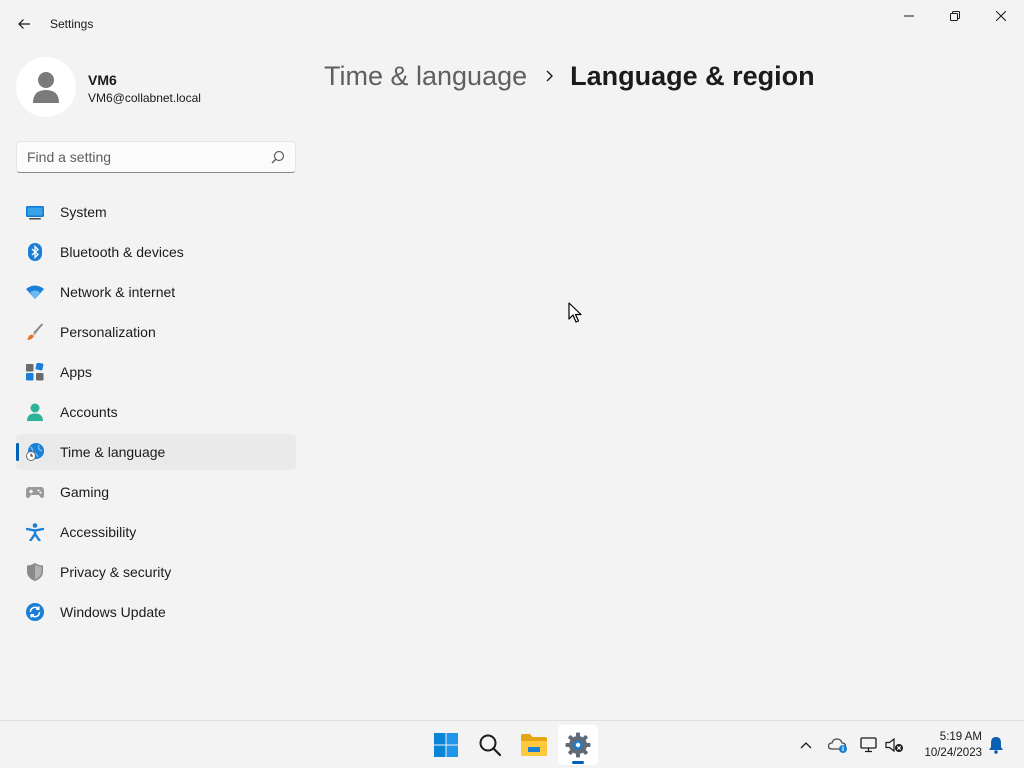 This screenshot has height=768, width=1024. I want to click on sidebar-item-label: Gaming, so click(85, 492).